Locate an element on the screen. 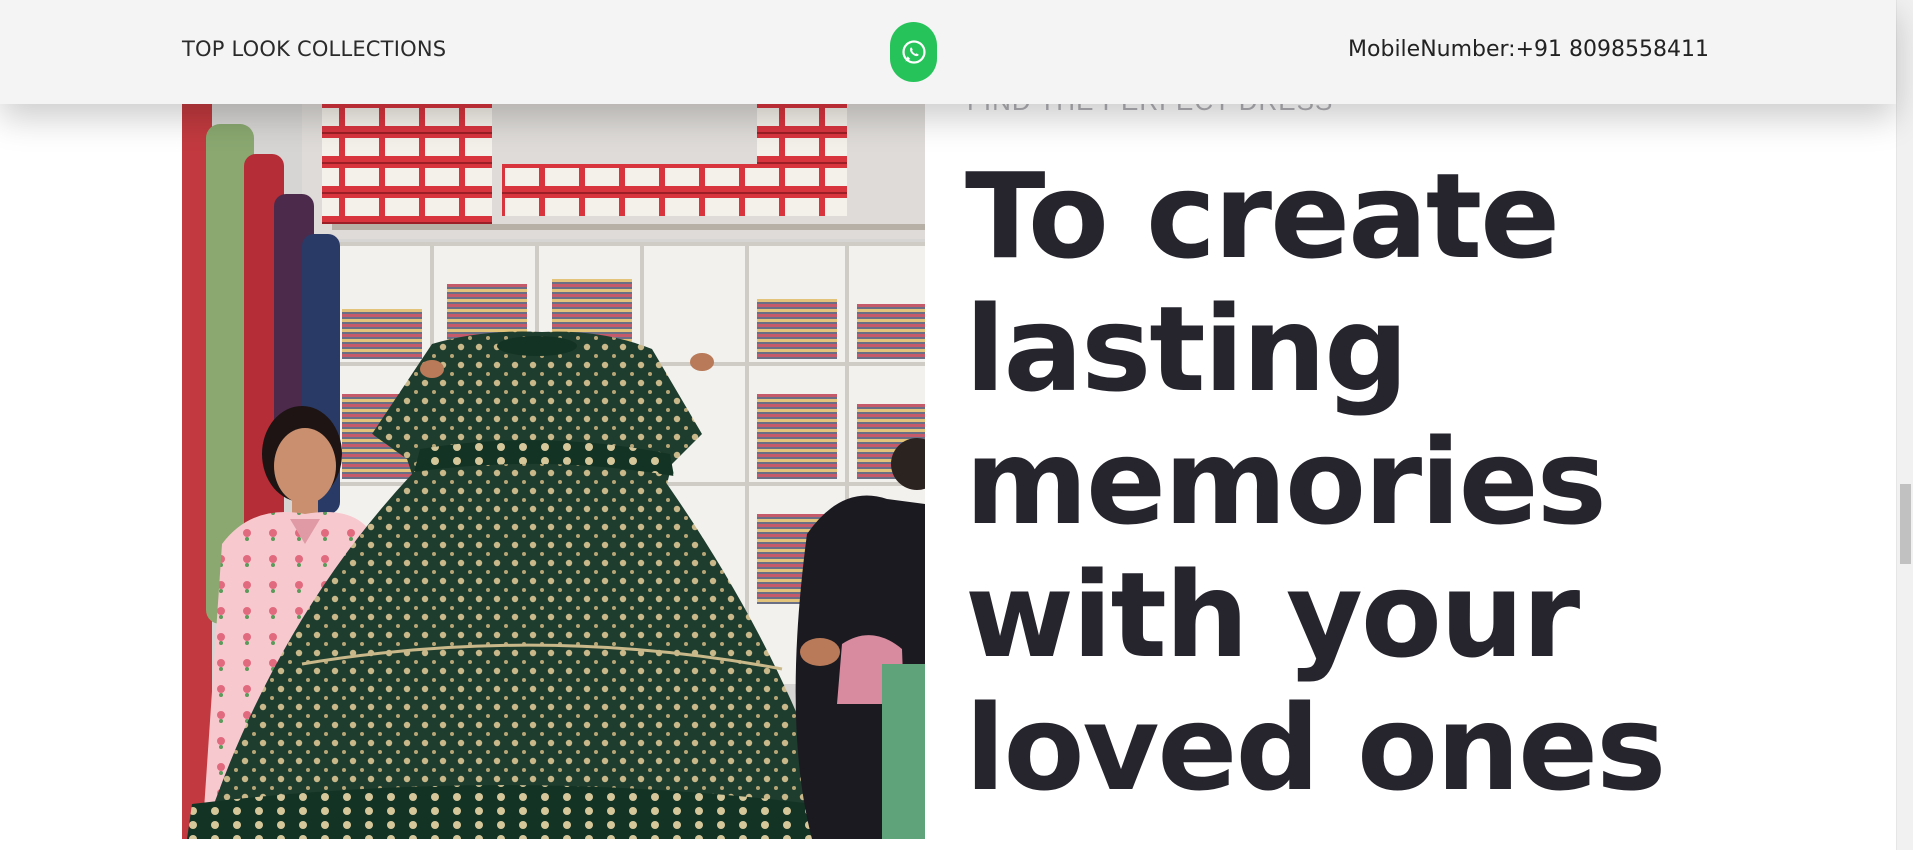  scrollbar is located at coordinates (1904, 425).